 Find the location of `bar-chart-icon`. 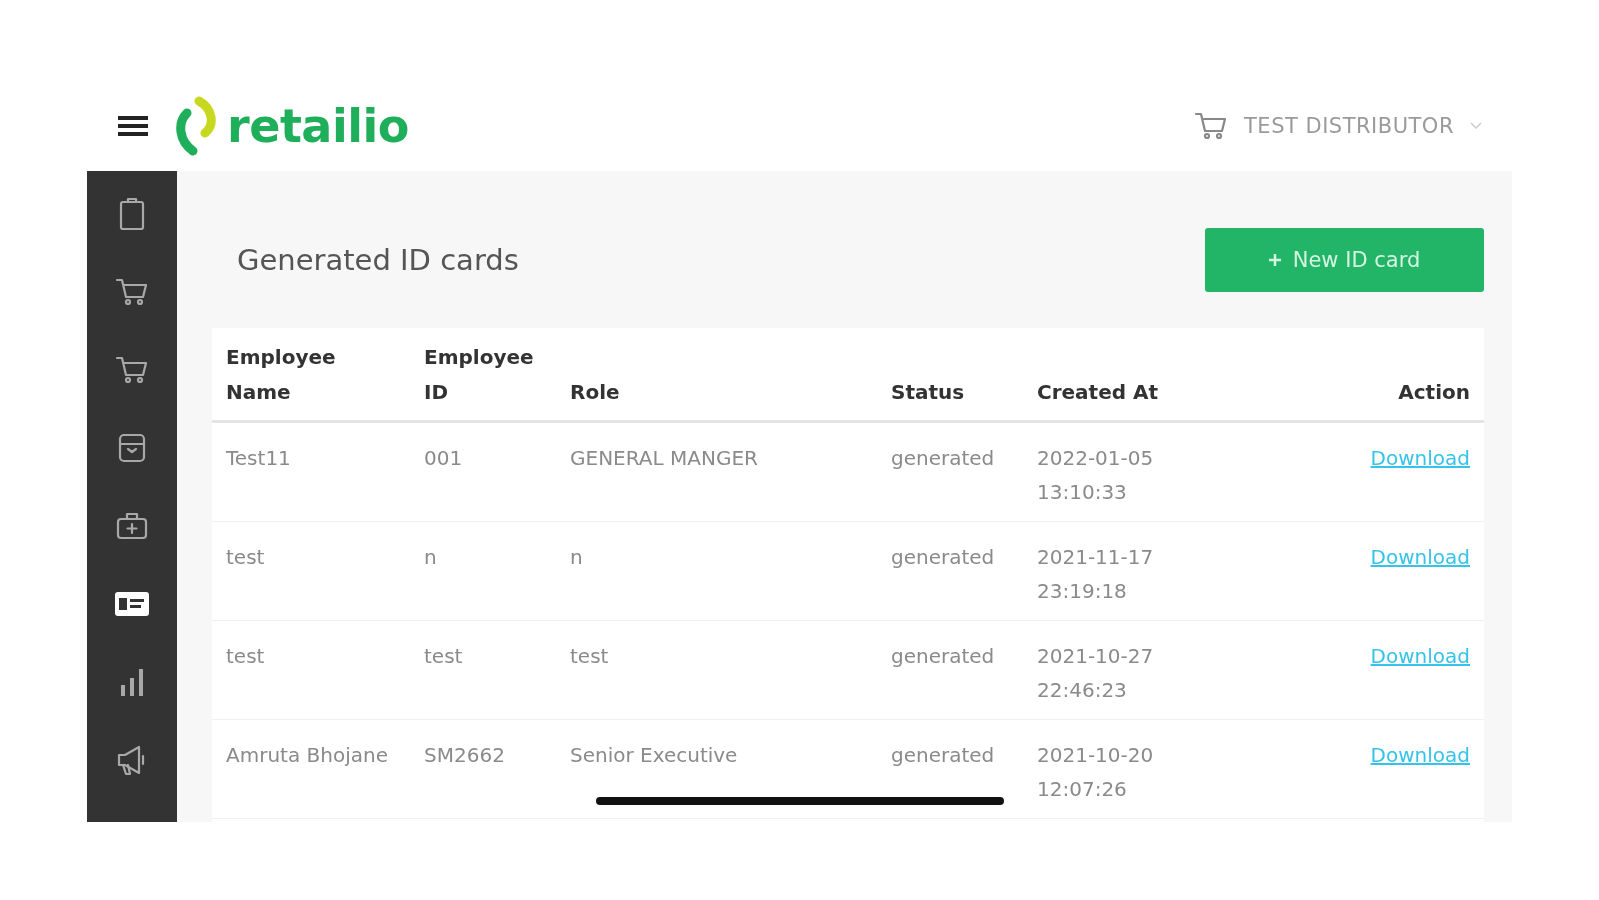

bar-chart-icon is located at coordinates (132, 682).